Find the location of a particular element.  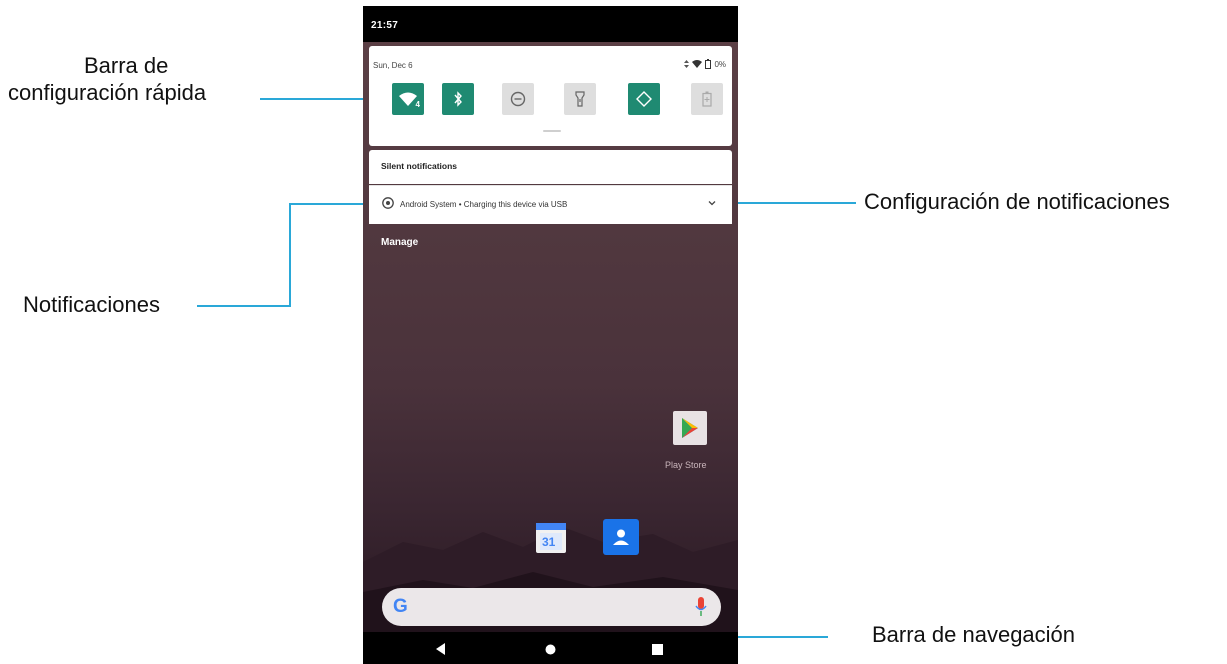

flashlight-tile is located at coordinates (580, 99).